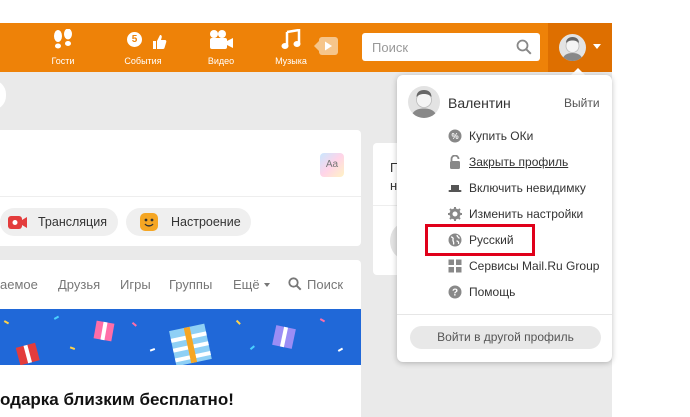 The image size is (690, 417). What do you see at coordinates (295, 284) in the screenshot?
I see `tab-search-icon` at bounding box center [295, 284].